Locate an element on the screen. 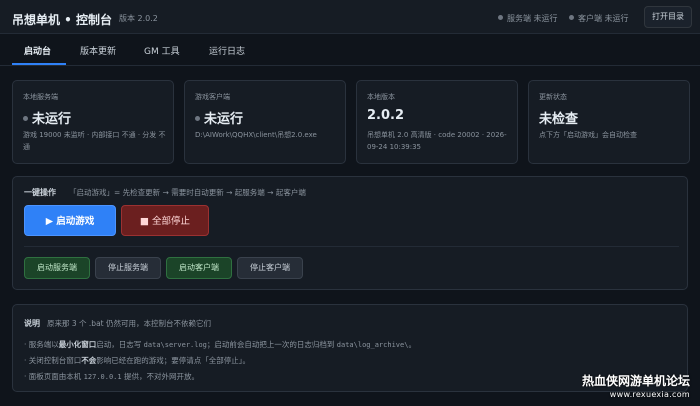 Image resolution: width=700 pixels, height=406 pixels. card-value: 2.0.2 is located at coordinates (386, 115).